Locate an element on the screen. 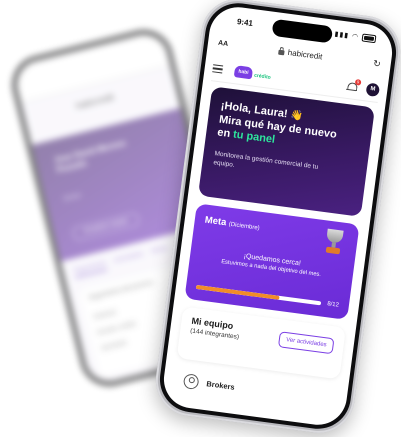 The image size is (401, 437). background-list-item: Estudio crédito is located at coordinates (116, 329).